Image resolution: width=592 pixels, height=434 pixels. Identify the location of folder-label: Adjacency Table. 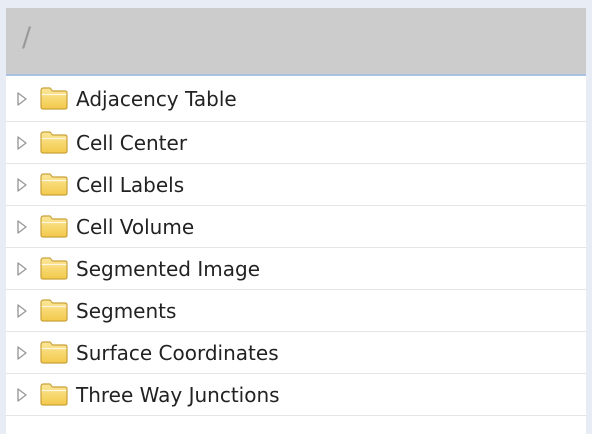
(156, 99).